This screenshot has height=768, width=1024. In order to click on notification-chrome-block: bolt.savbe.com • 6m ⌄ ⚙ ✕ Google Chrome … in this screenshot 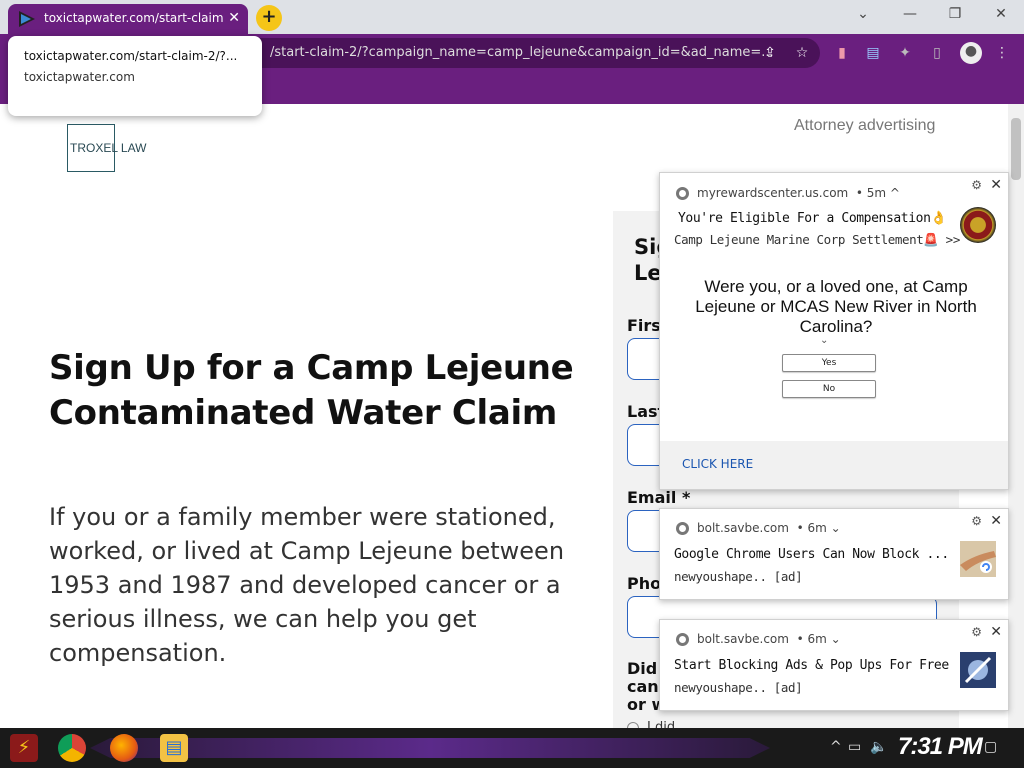, I will do `click(834, 554)`.